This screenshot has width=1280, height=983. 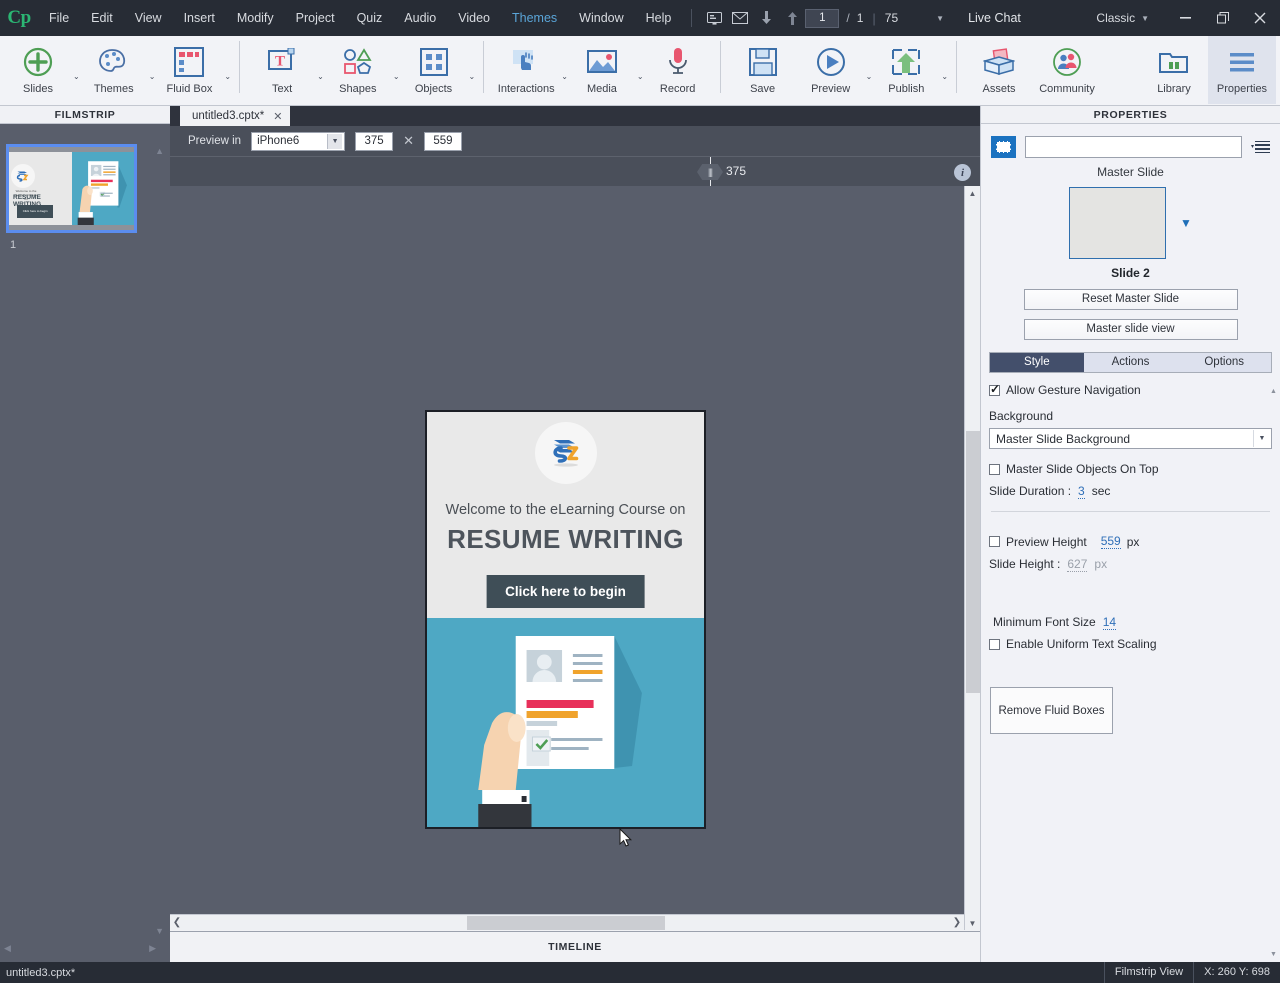 I want to click on text-button: T Text, so click(x=282, y=70).